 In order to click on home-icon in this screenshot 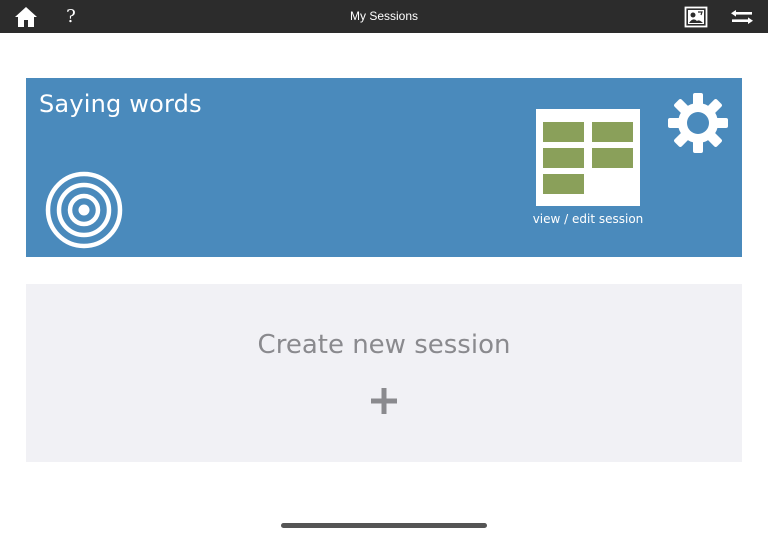, I will do `click(26, 16)`.